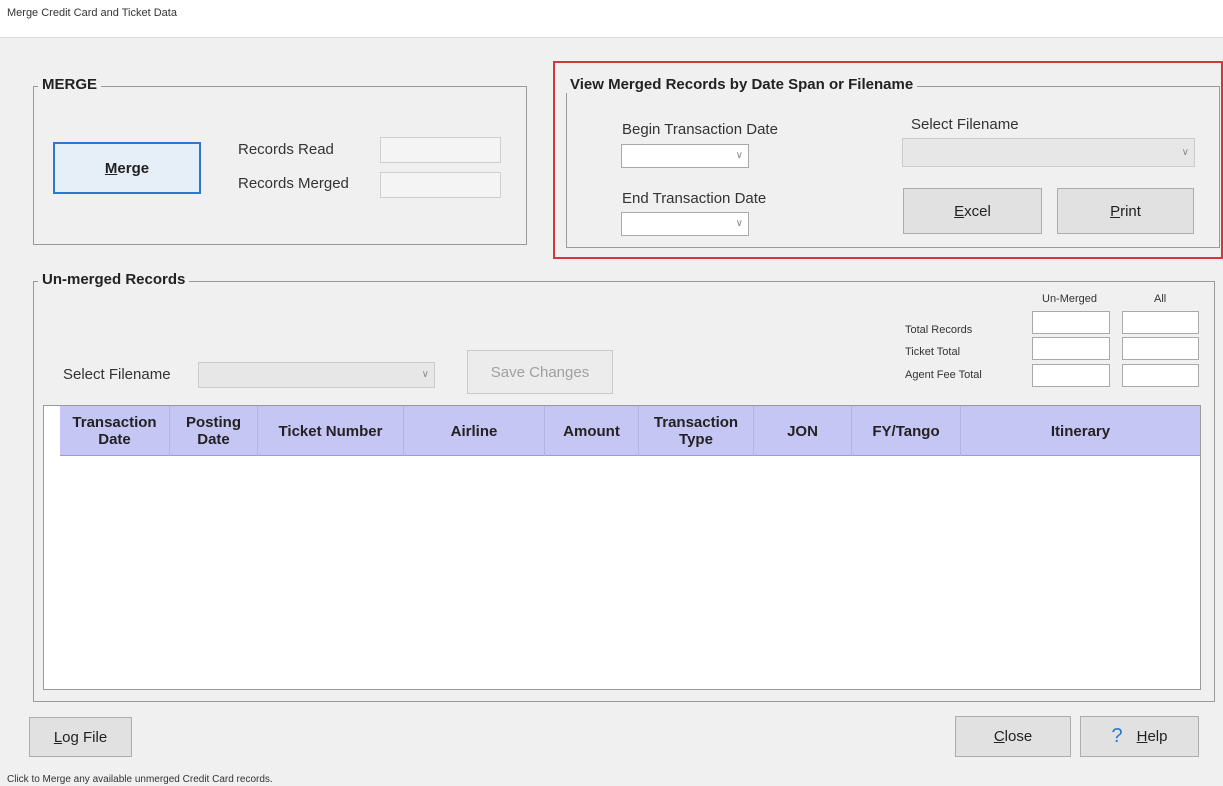  Describe the element at coordinates (939, 330) in the screenshot. I see `total-records-label: Total Records` at that location.